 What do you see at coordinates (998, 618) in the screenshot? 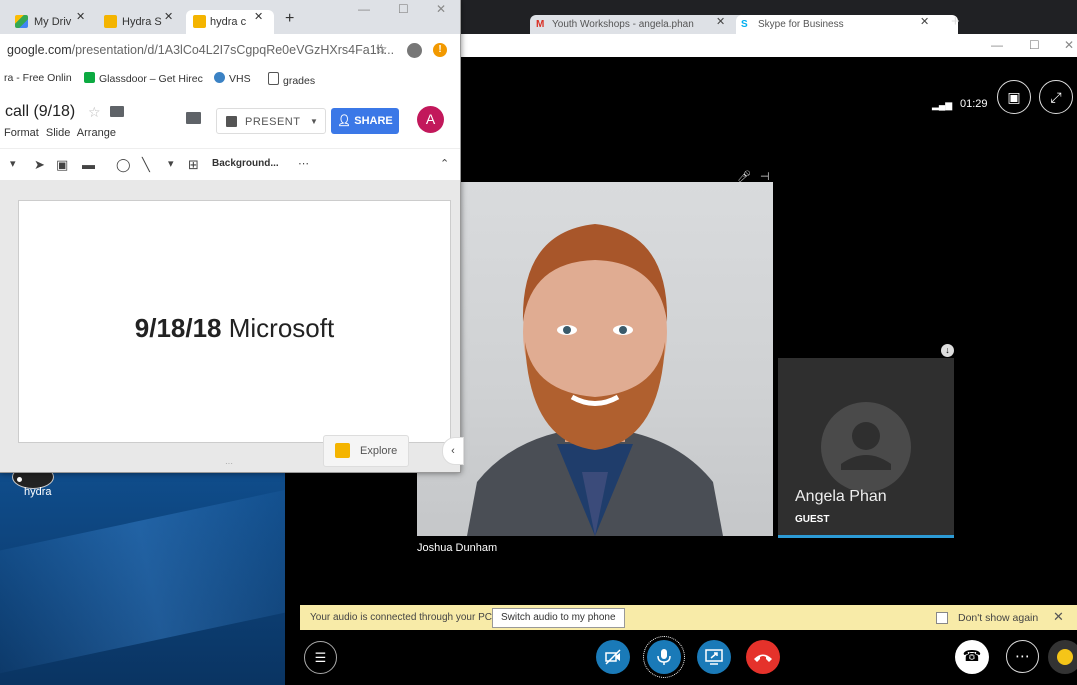
I see `dont-show-label: Don't show again` at bounding box center [998, 618].